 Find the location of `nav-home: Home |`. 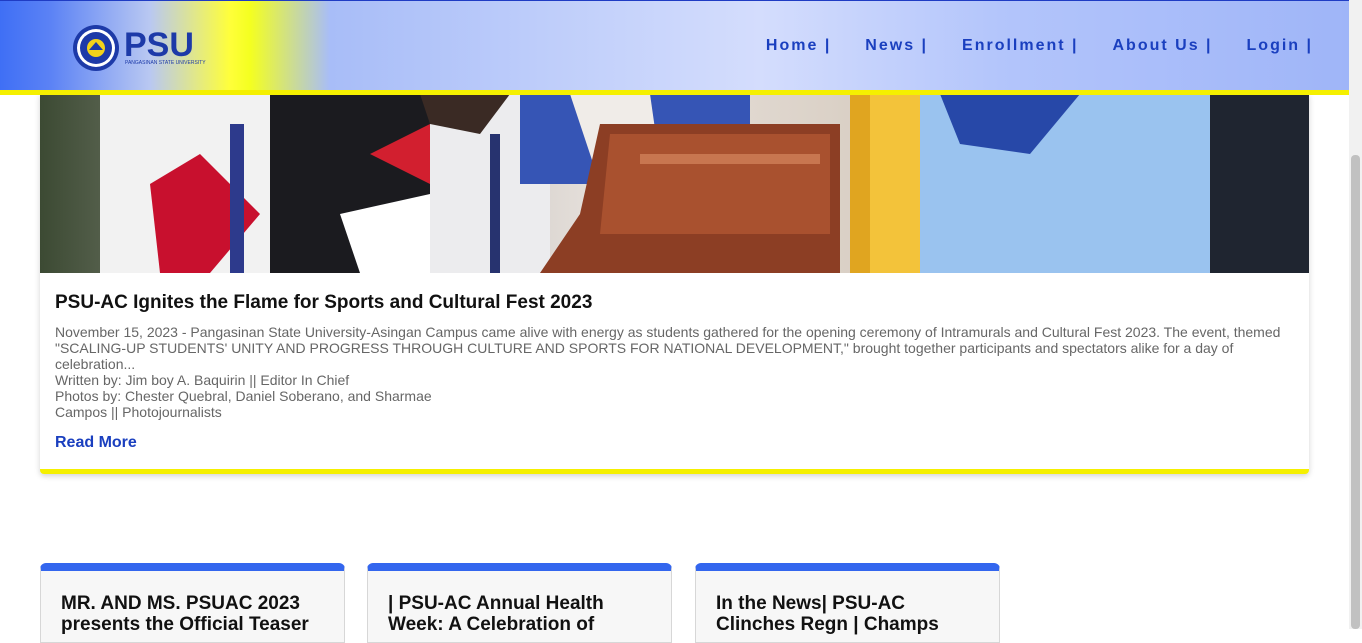

nav-home: Home | is located at coordinates (798, 46).